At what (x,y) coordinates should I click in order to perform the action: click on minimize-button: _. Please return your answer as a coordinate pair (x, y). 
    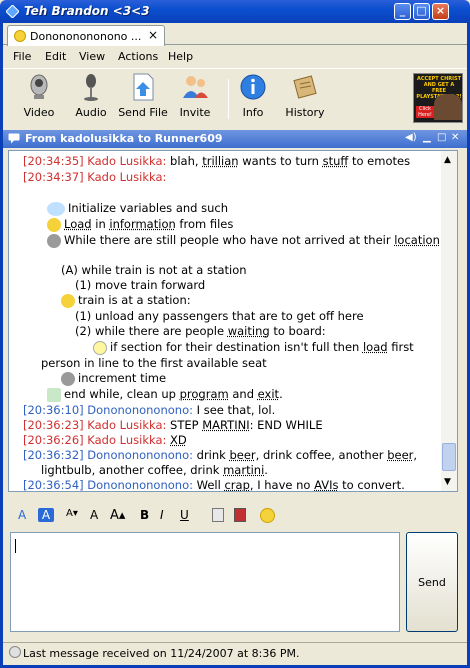
    Looking at the image, I should click on (402, 11).